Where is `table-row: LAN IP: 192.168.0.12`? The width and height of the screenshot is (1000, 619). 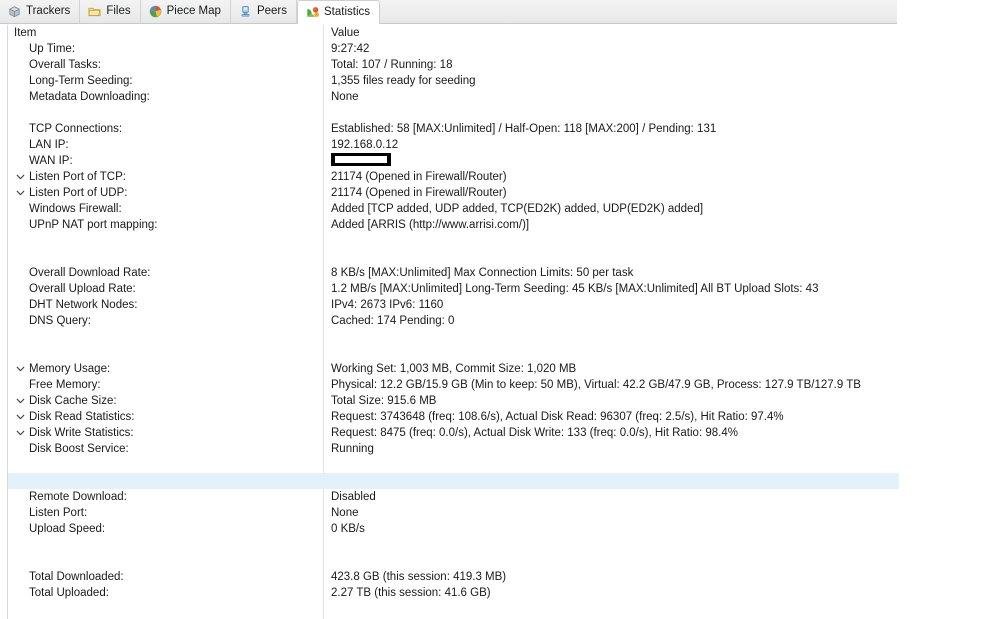
table-row: LAN IP: 192.168.0.12 is located at coordinates (453, 145).